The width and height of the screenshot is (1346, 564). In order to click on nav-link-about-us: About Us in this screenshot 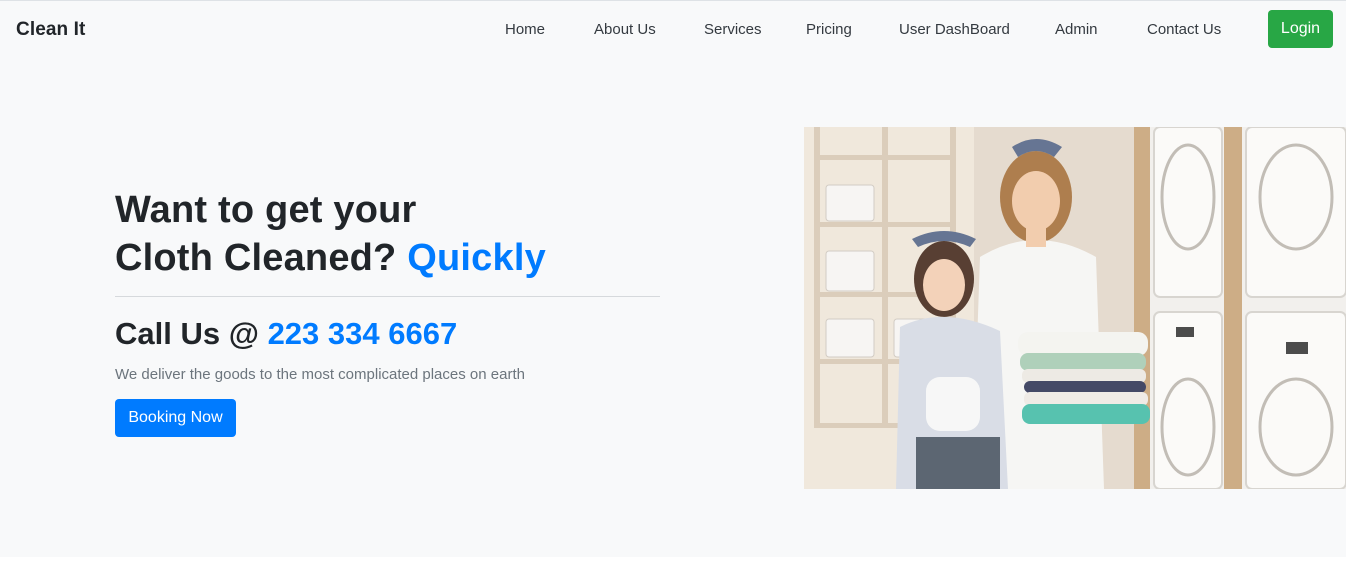, I will do `click(625, 29)`.